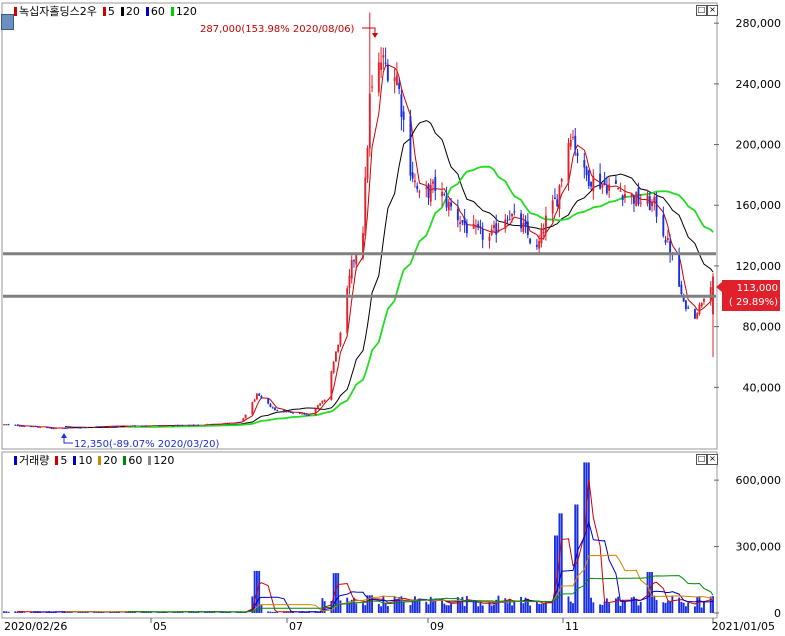  Describe the element at coordinates (7, 22) in the screenshot. I see `panel-config-icon` at that location.